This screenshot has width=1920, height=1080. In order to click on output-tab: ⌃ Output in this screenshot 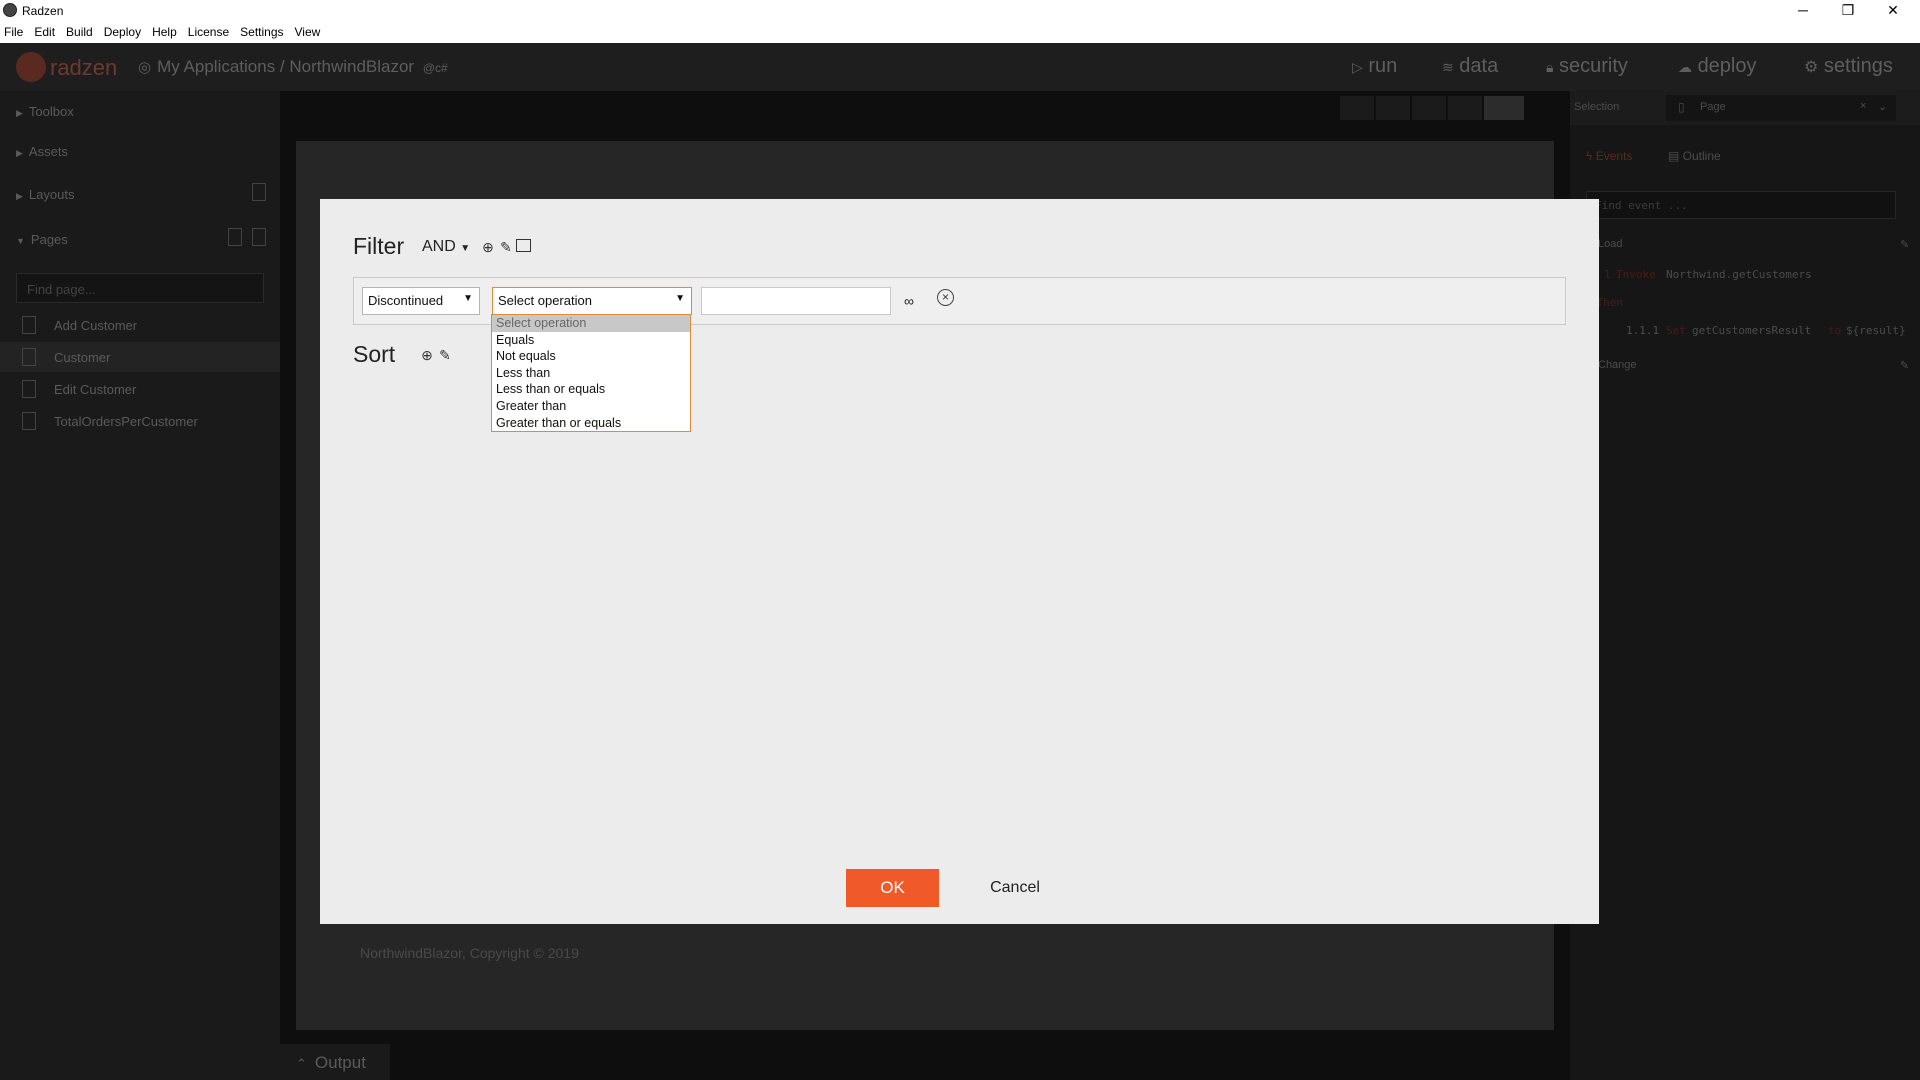, I will do `click(335, 1062)`.